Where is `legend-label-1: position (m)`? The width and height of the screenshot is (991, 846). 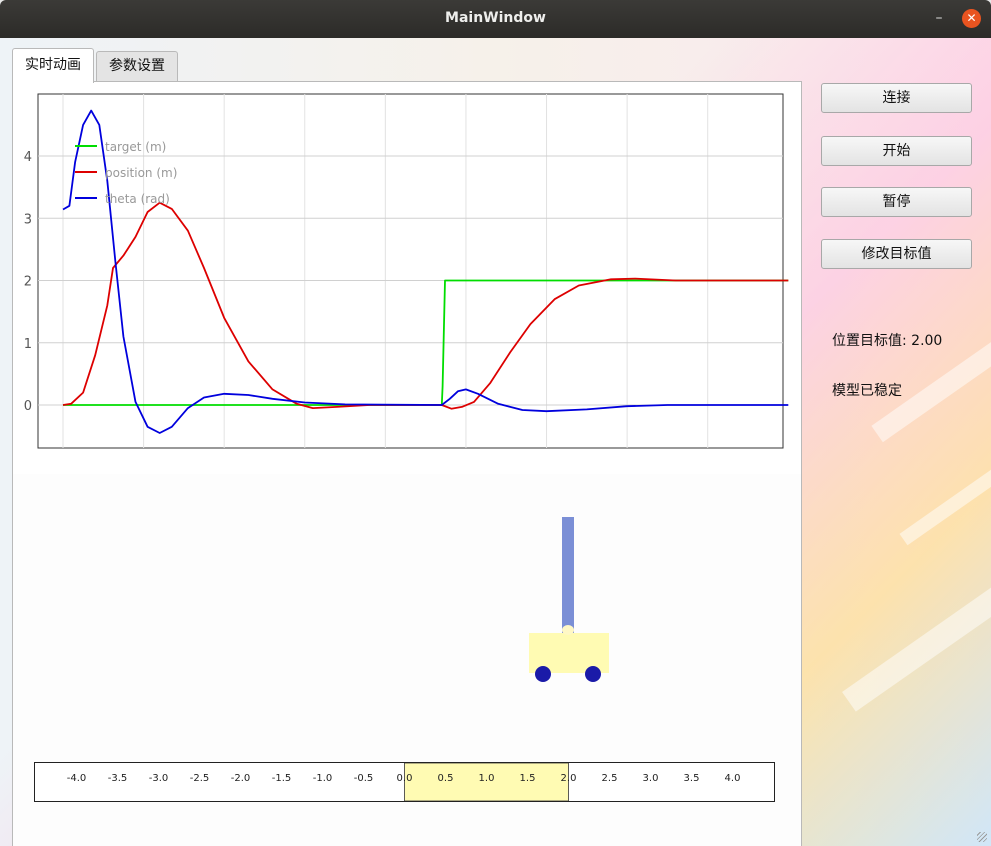 legend-label-1: position (m) is located at coordinates (141, 173).